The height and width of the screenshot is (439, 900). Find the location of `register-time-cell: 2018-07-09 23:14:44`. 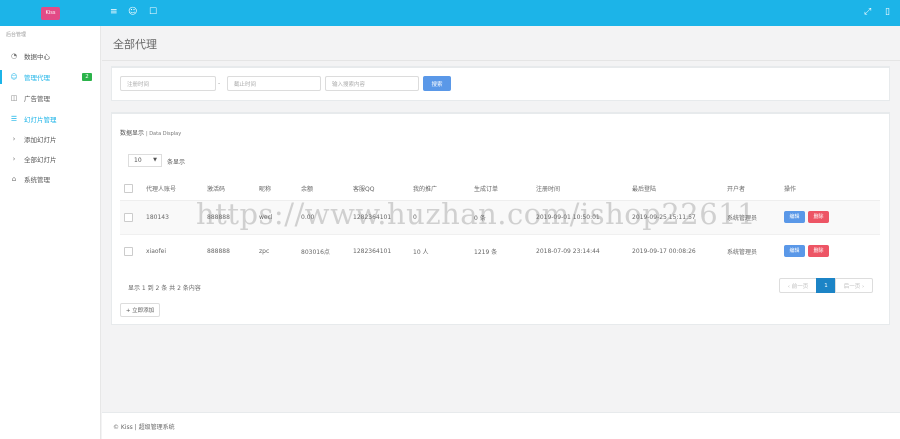

register-time-cell: 2018-07-09 23:14:44 is located at coordinates (584, 250).